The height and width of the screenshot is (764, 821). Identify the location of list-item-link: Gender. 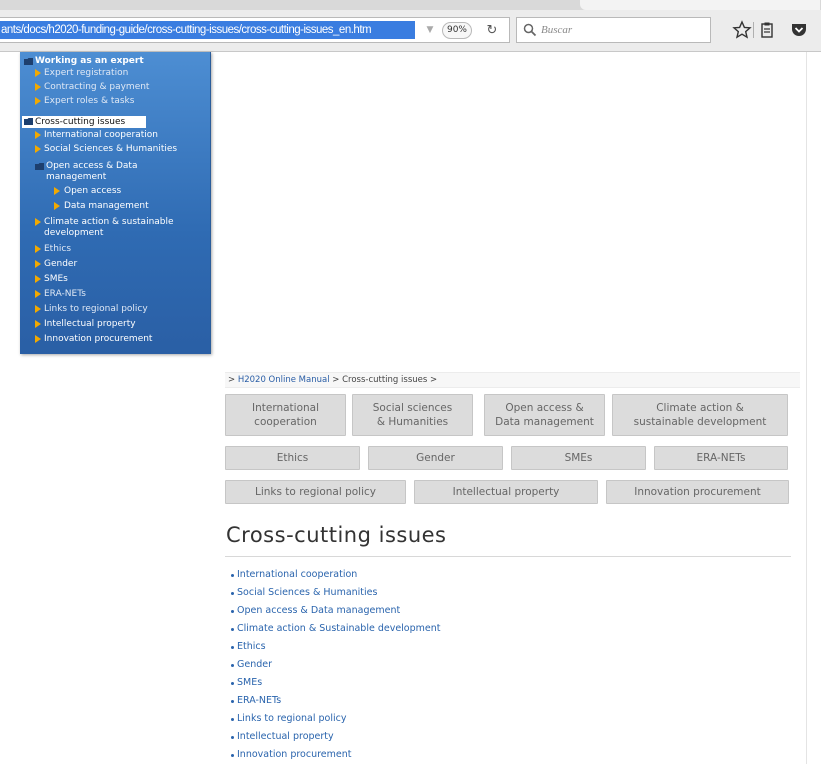
(254, 665).